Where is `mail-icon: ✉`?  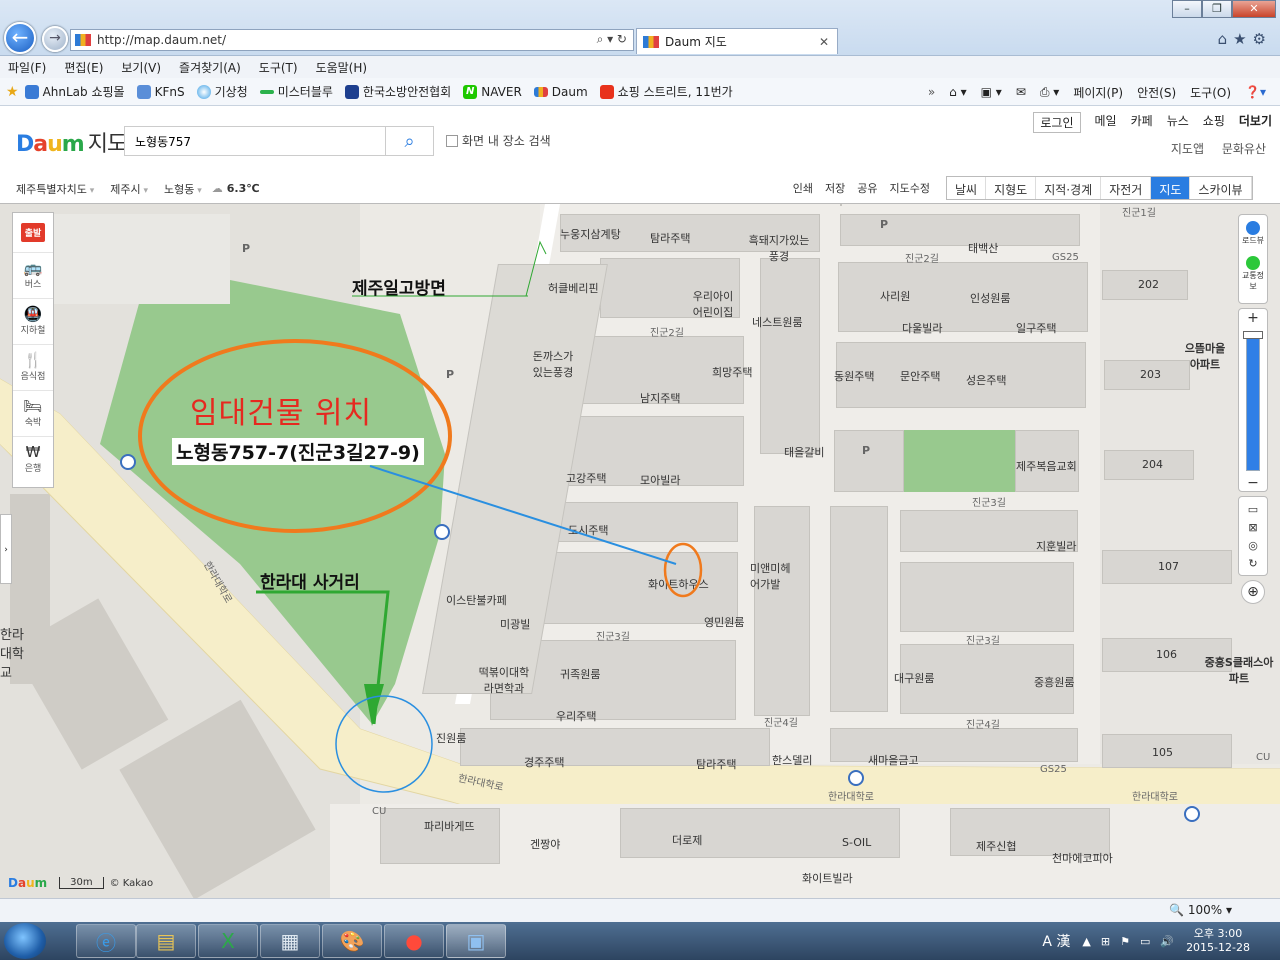 mail-icon: ✉ is located at coordinates (1021, 92).